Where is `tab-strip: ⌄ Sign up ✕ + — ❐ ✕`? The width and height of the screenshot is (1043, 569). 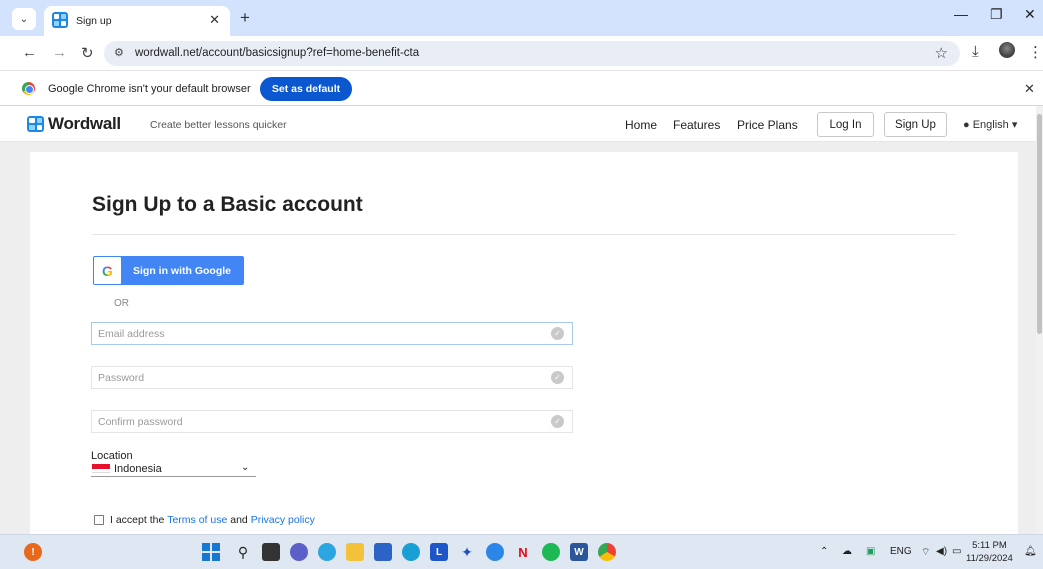
tab-strip: ⌄ Sign up ✕ + — ❐ ✕ is located at coordinates (521, 18).